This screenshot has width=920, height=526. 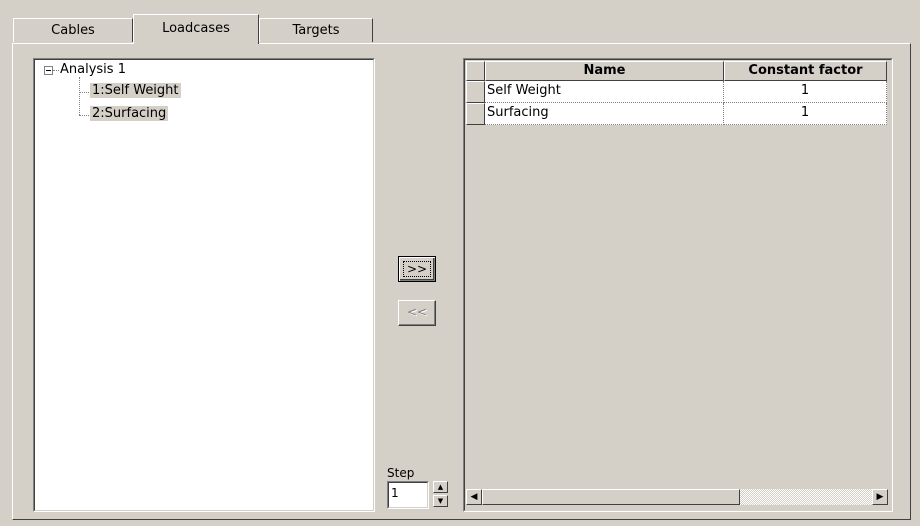 I want to click on add-loadcase-button-label: >>, so click(x=417, y=269).